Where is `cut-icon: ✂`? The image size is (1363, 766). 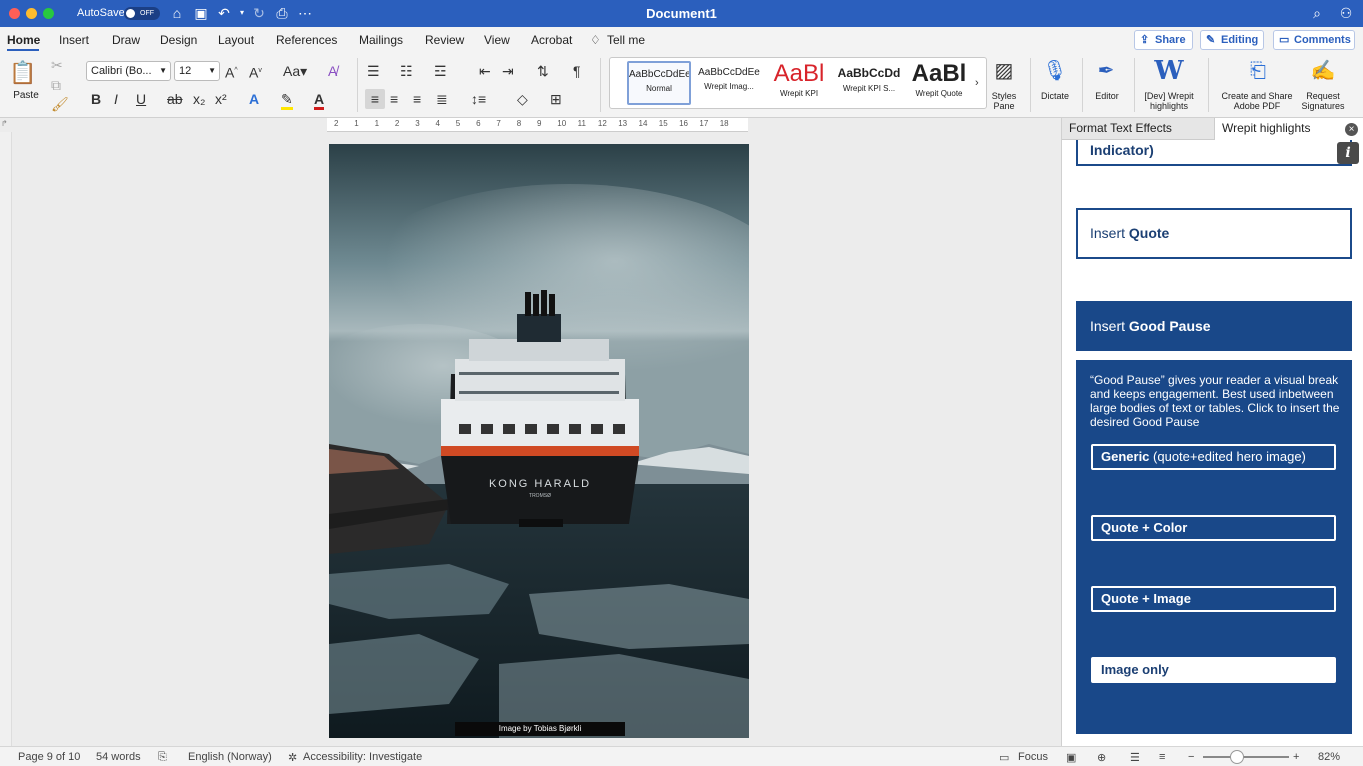 cut-icon: ✂ is located at coordinates (57, 65).